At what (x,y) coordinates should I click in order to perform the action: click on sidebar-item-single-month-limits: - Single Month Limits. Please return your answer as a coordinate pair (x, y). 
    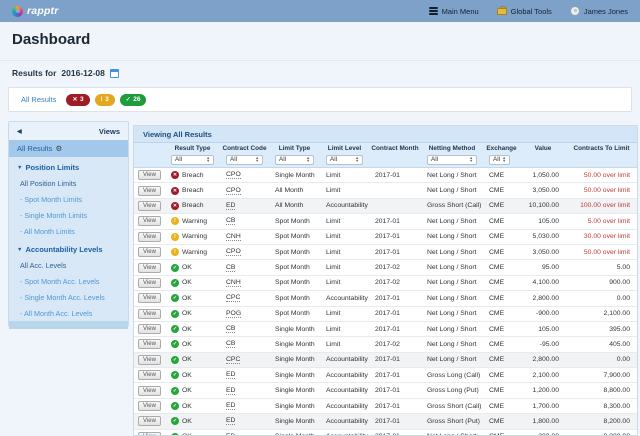
    Looking at the image, I should click on (68, 215).